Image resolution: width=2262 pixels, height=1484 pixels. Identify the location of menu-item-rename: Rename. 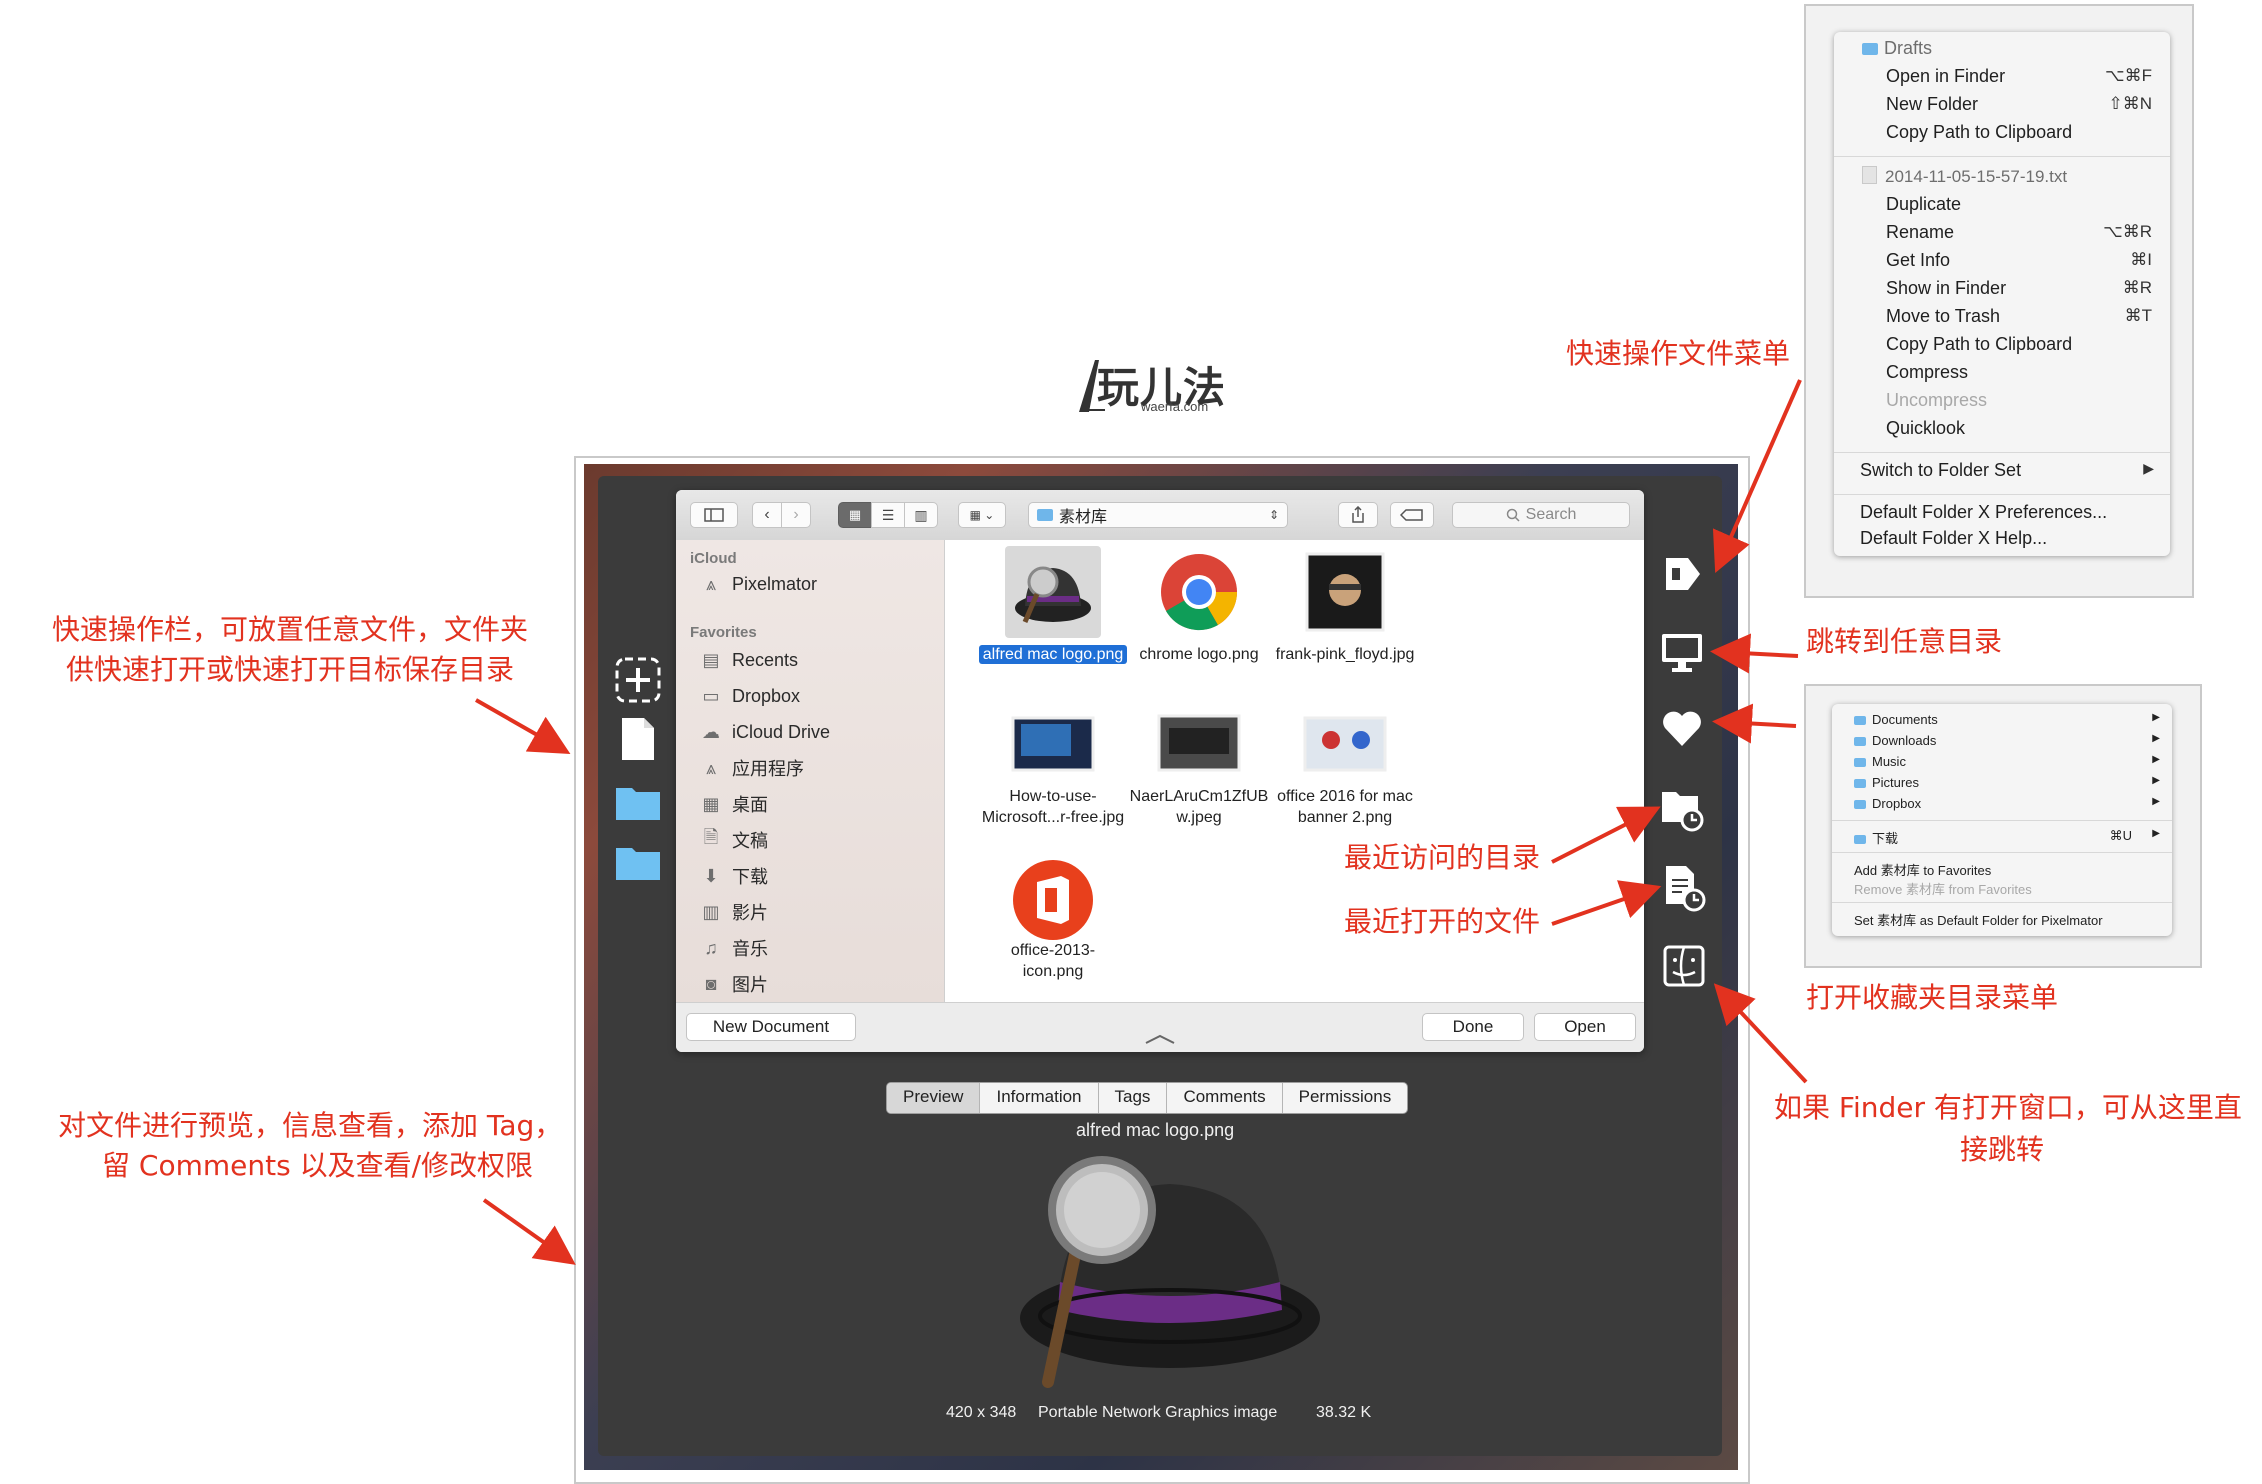
(1920, 232).